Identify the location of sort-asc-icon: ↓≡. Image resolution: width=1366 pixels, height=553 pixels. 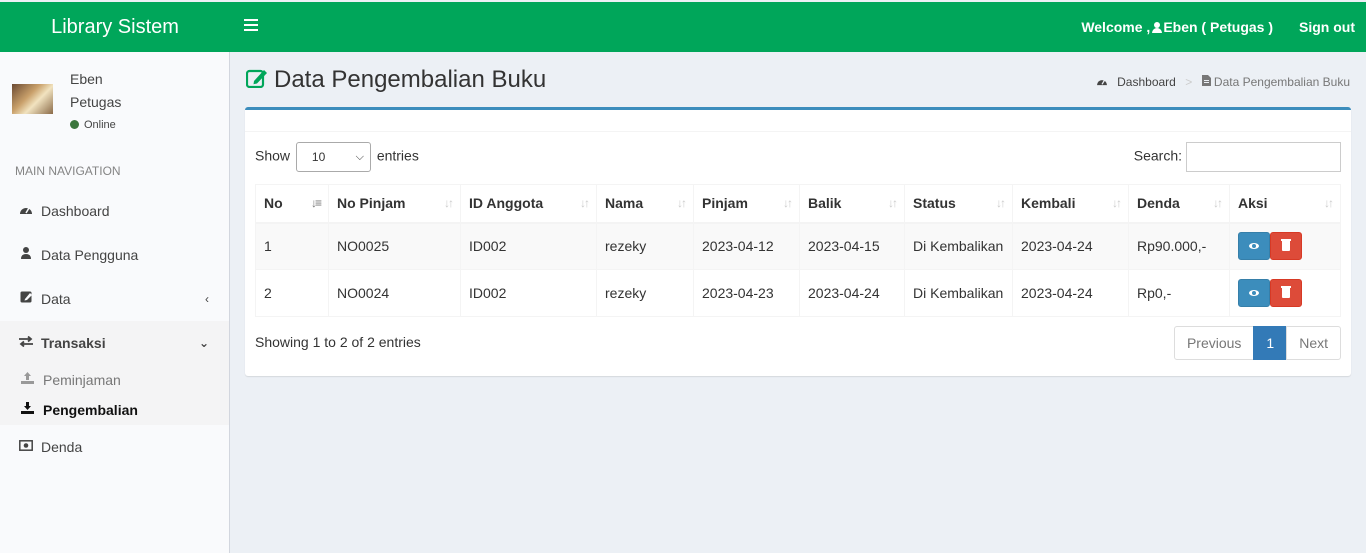
(316, 203).